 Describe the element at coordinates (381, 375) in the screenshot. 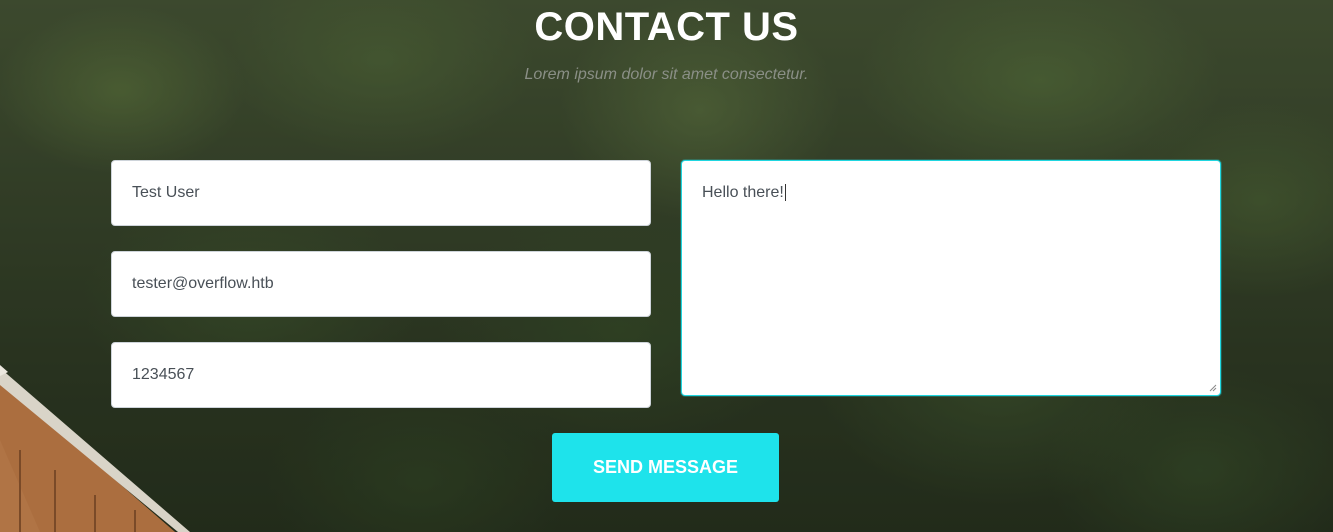

I see `phone-input: 1234567` at that location.